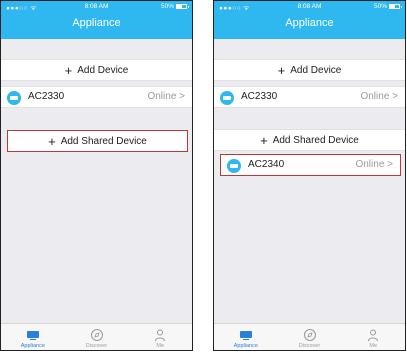  I want to click on device-name: AC2340, so click(266, 164).